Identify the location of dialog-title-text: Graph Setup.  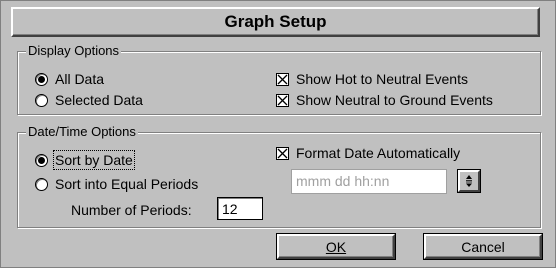
(275, 21).